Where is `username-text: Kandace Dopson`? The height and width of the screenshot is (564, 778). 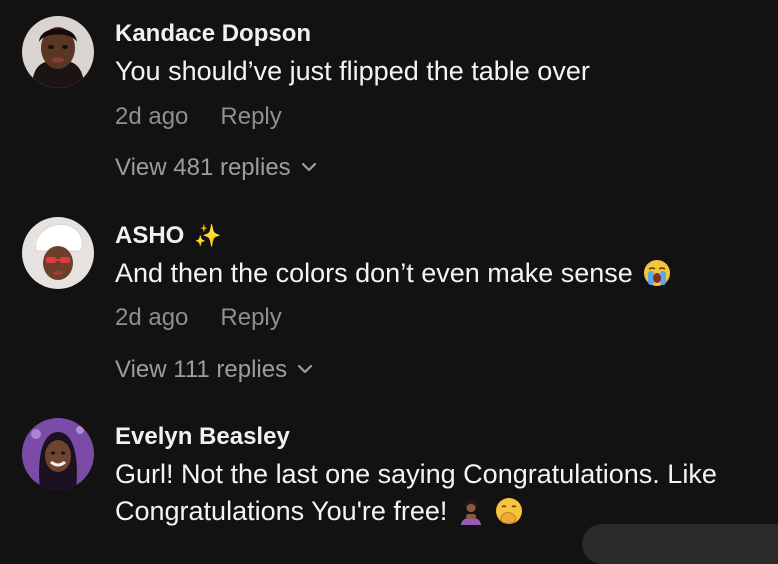 username-text: Kandace Dopson is located at coordinates (213, 33).